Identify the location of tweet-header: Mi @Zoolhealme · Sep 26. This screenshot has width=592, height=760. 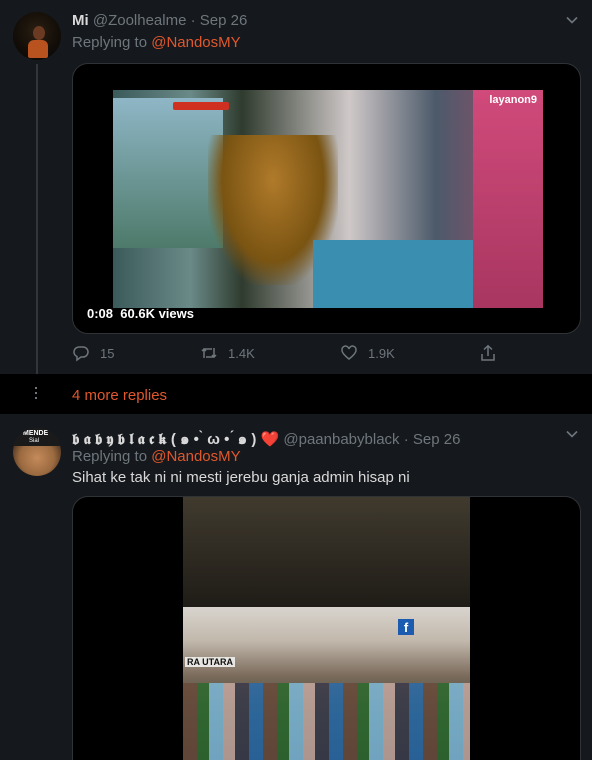
(159, 20).